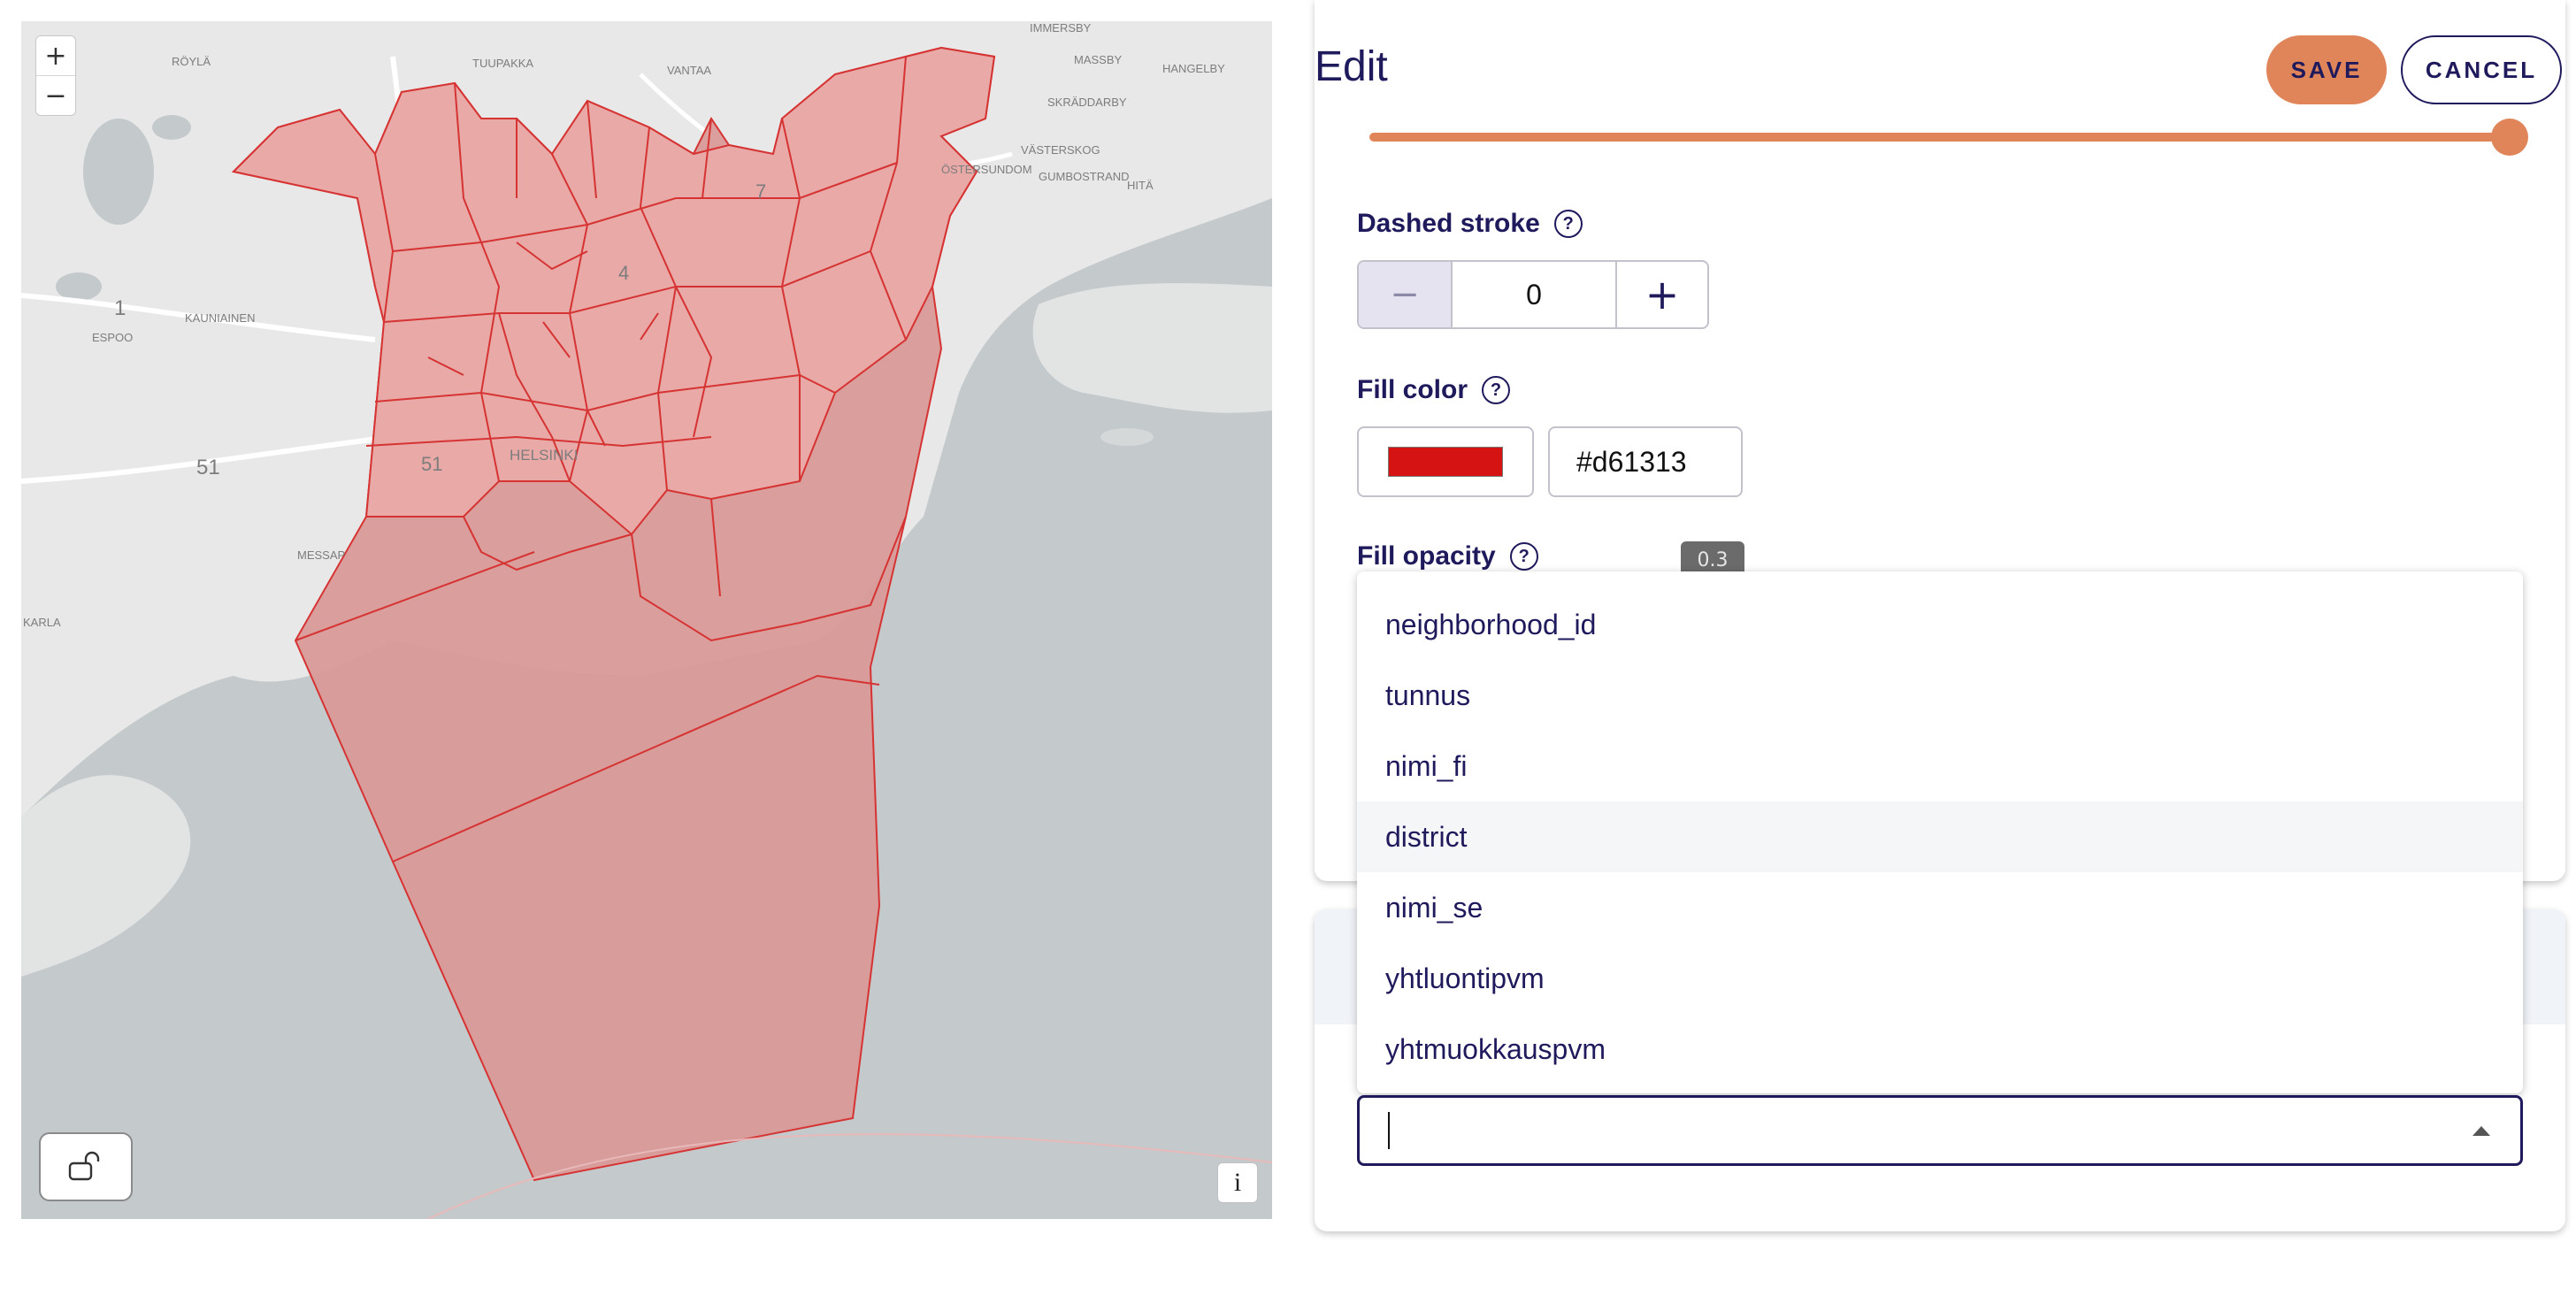  I want to click on unlock-map-button, so click(86, 1166).